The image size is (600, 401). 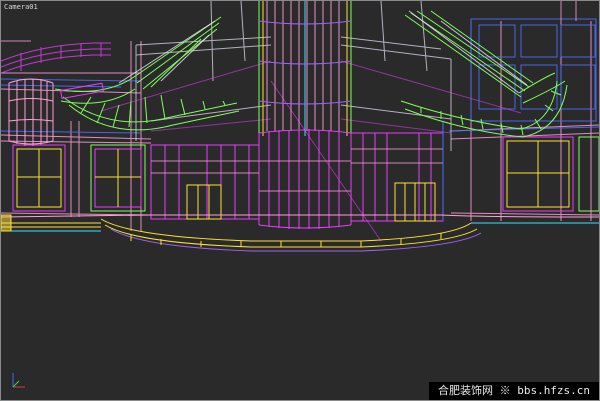 I want to click on storefront-left, so click(x=205, y=182).